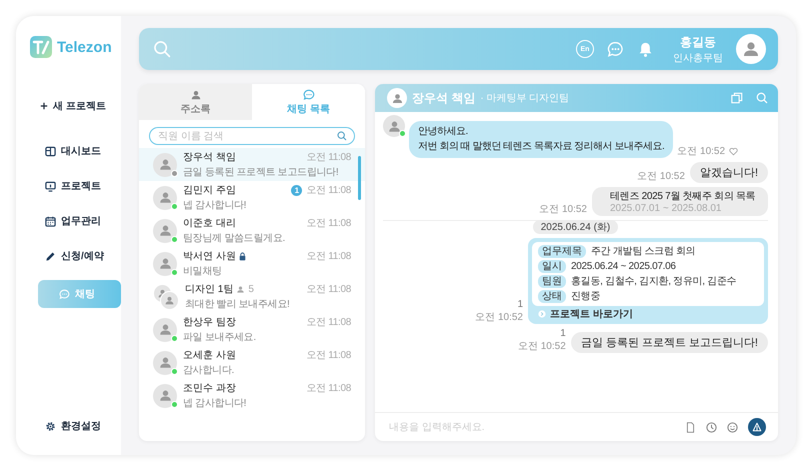 The width and height of the screenshot is (812, 471). Describe the element at coordinates (50, 221) in the screenshot. I see `calendar-icon` at that location.